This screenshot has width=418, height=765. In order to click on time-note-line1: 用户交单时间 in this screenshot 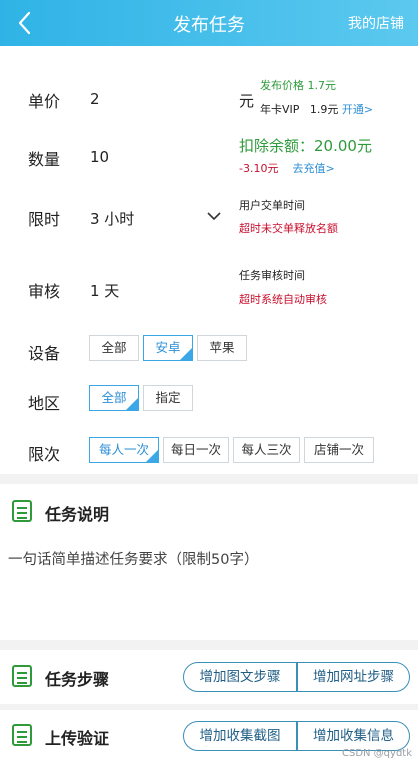, I will do `click(272, 205)`.